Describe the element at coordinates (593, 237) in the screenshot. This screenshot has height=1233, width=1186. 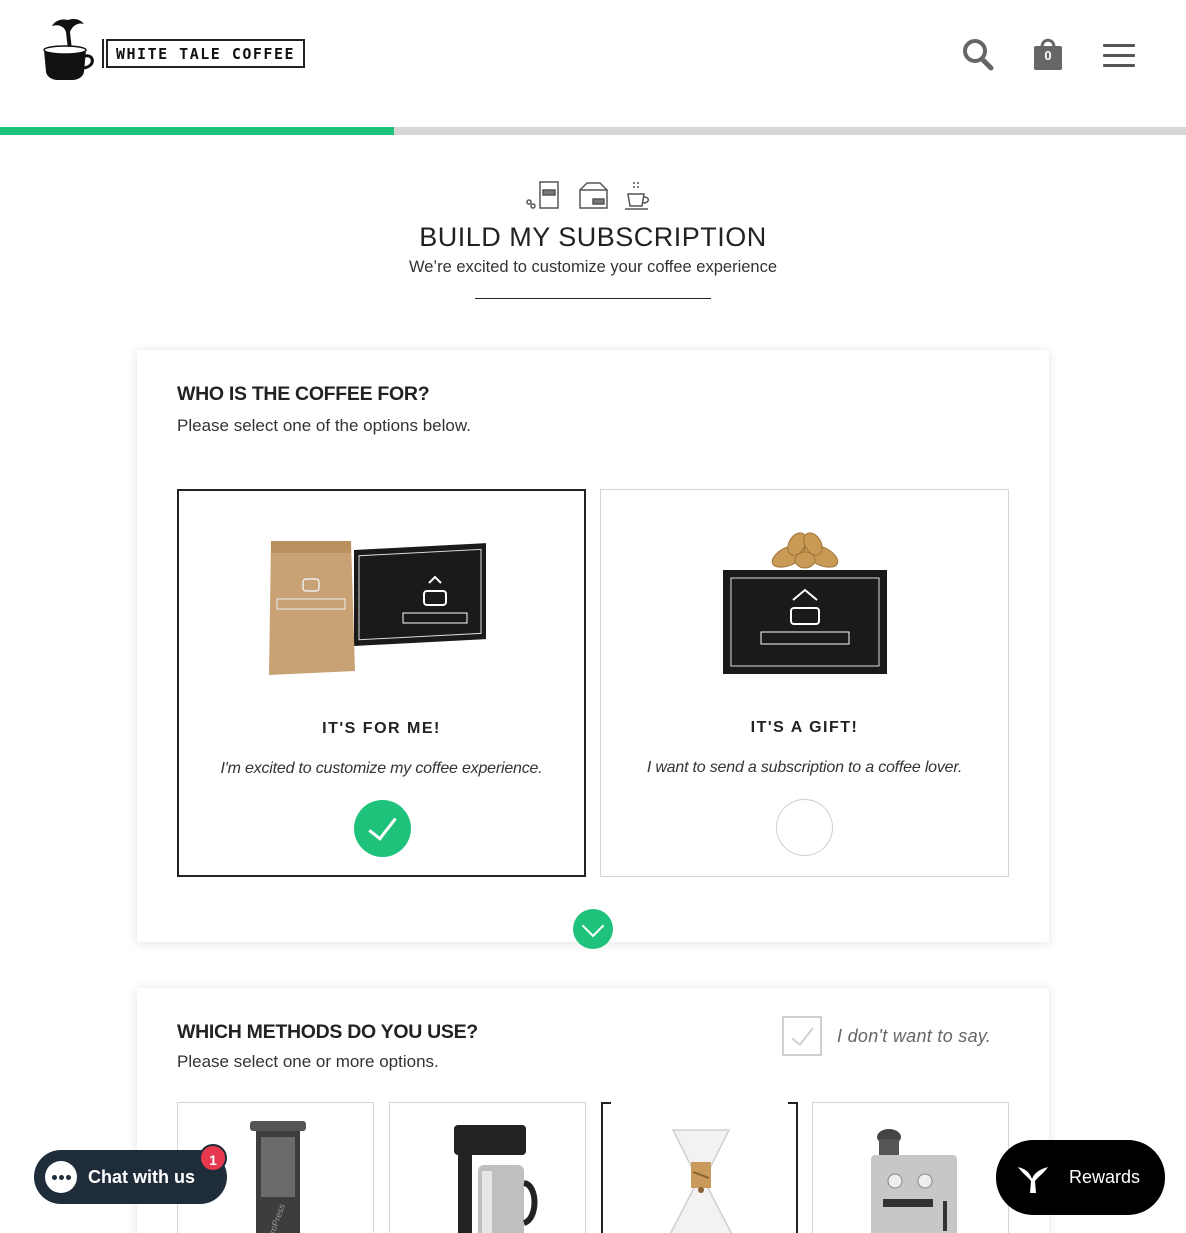
I see `page-title: BUILD MY SUBSCRIPTION` at that location.